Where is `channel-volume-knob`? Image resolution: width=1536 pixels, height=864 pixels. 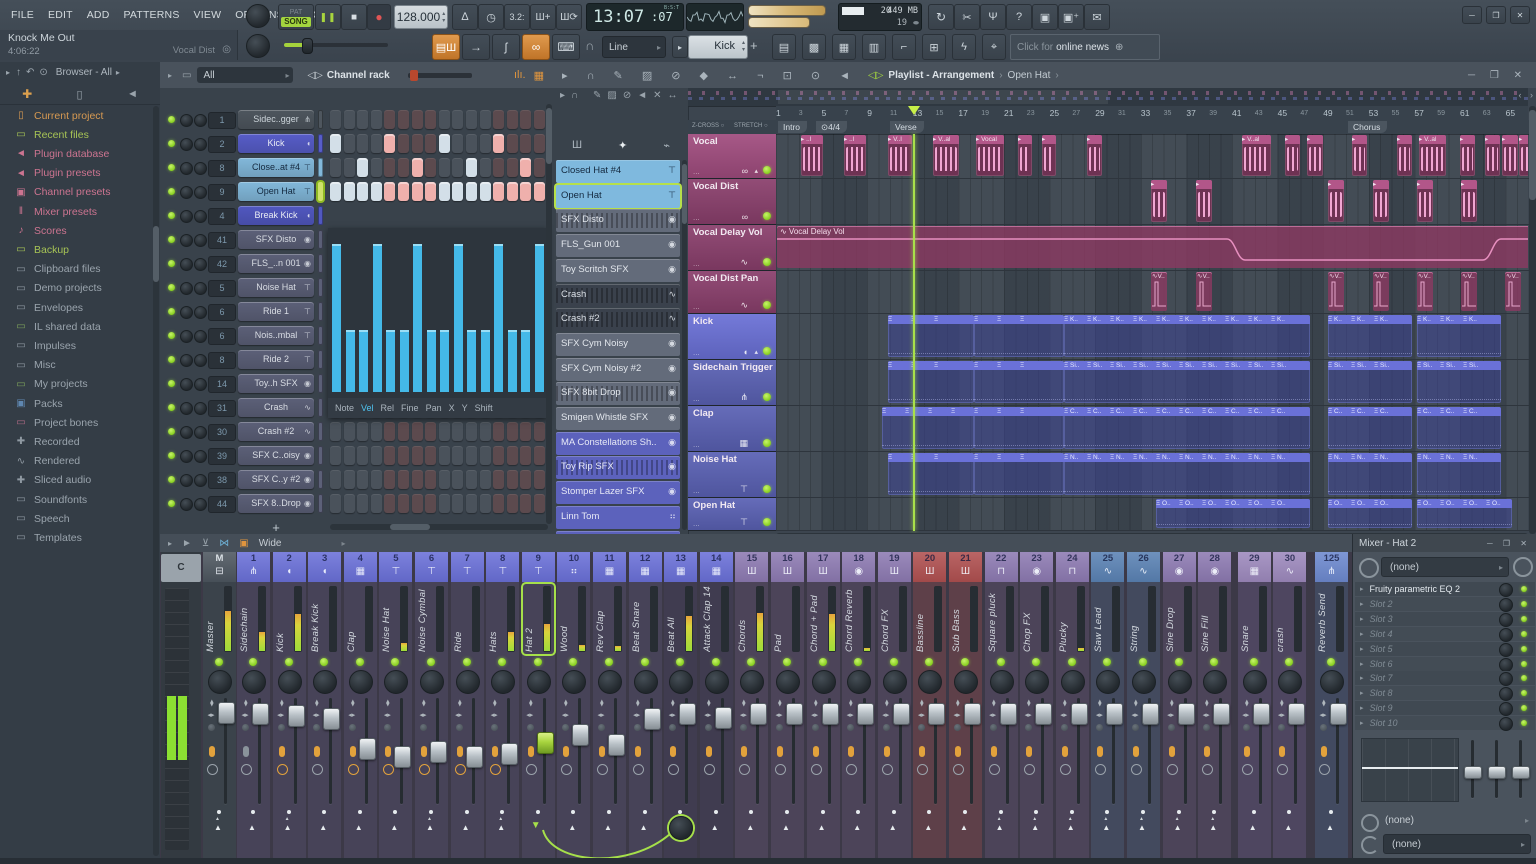 channel-volume-knob is located at coordinates (200, 336).